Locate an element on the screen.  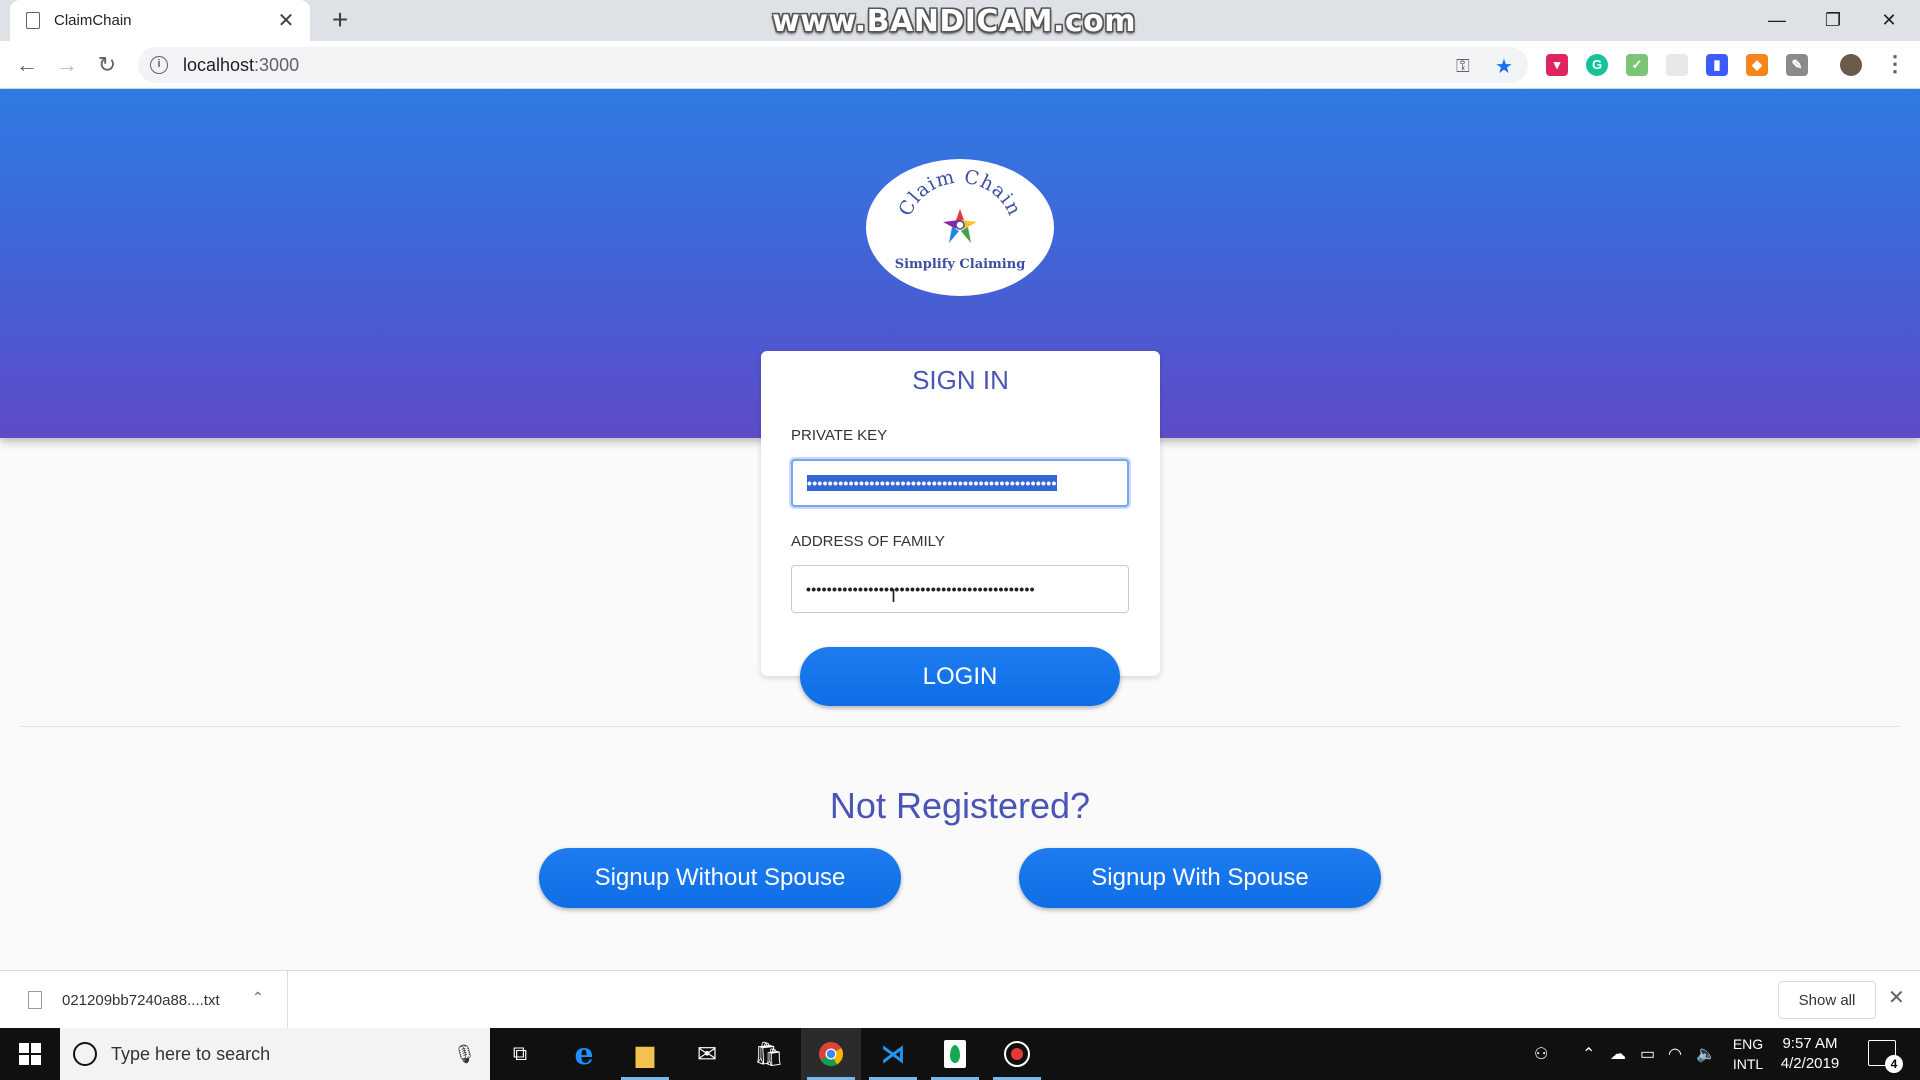
not-registered-heading: Not Registered? is located at coordinates (960, 805).